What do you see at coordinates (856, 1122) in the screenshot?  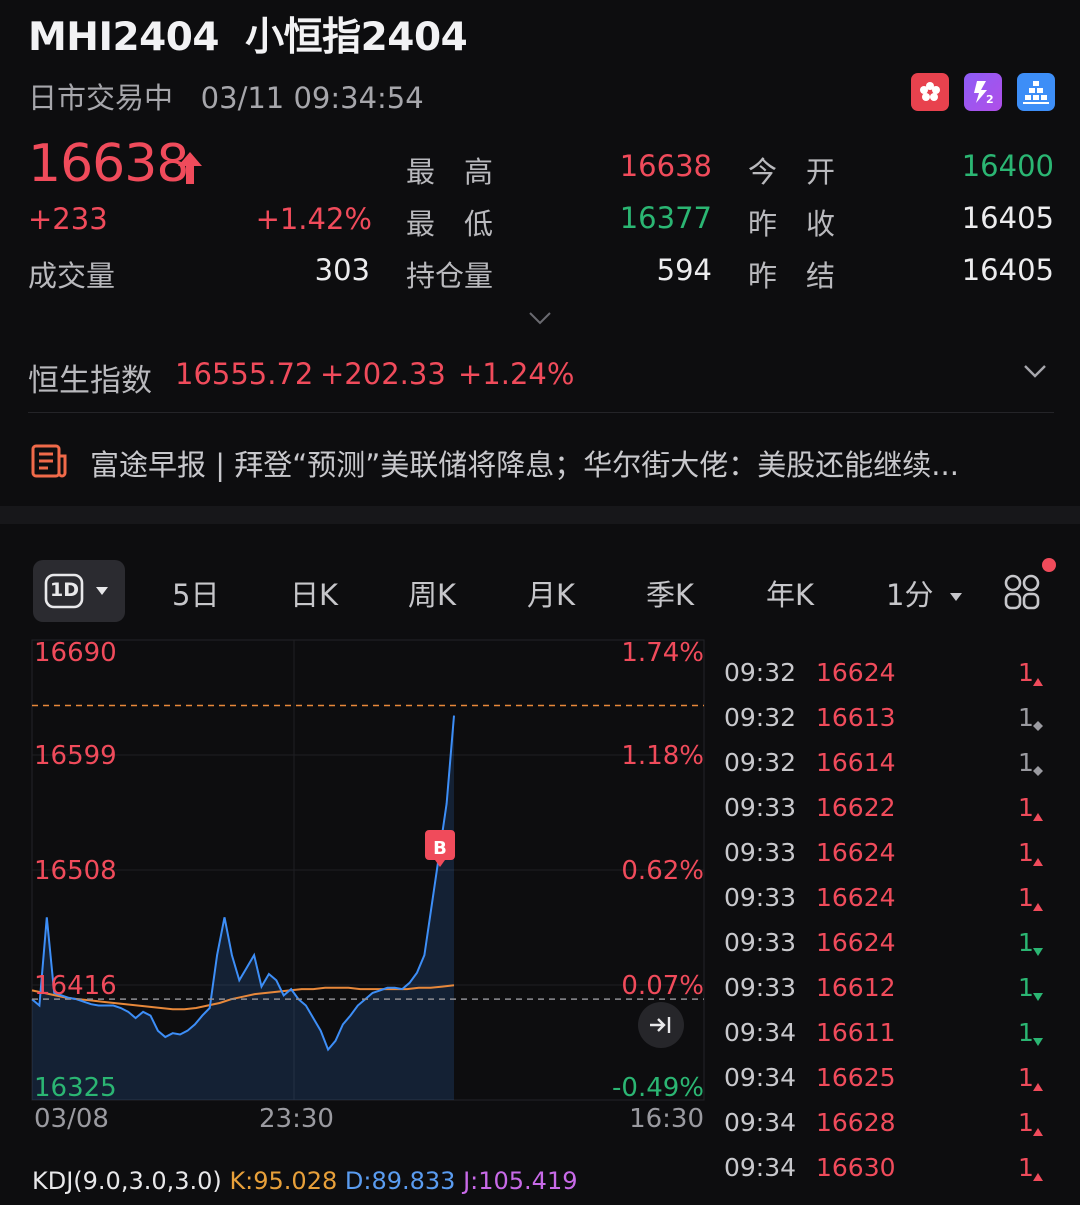 I see `tick-price: 16628` at bounding box center [856, 1122].